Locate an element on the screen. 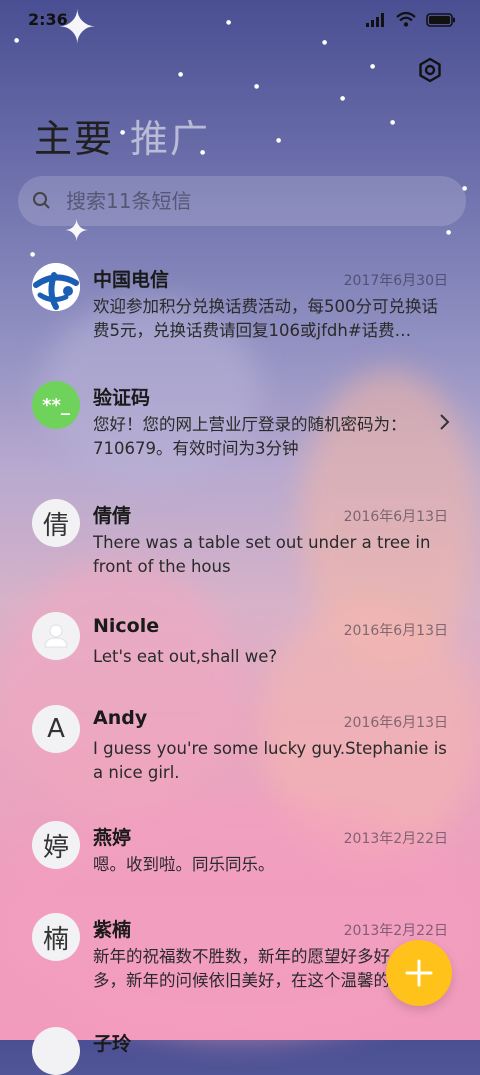 The width and height of the screenshot is (480, 1075). search-icon is located at coordinates (41, 200).